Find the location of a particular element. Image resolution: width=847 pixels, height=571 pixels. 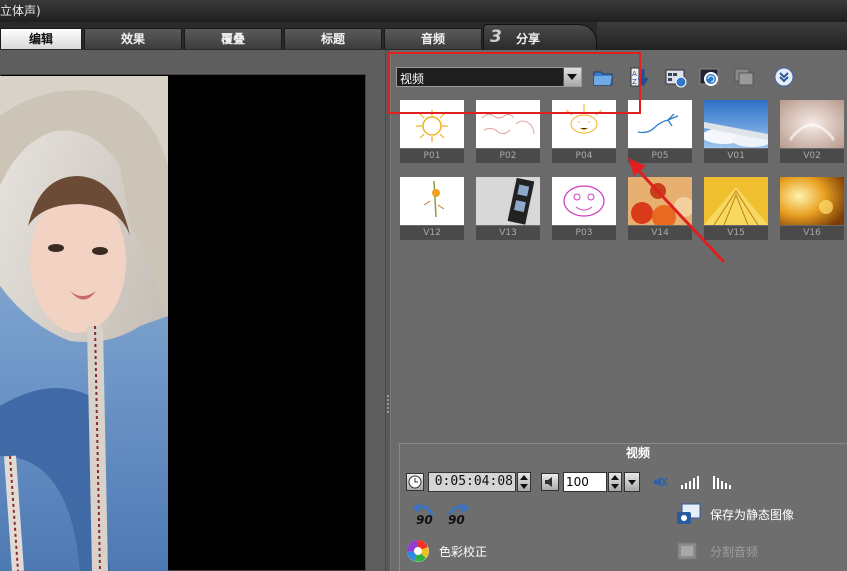

window-title: 立体声) is located at coordinates (20, 11).